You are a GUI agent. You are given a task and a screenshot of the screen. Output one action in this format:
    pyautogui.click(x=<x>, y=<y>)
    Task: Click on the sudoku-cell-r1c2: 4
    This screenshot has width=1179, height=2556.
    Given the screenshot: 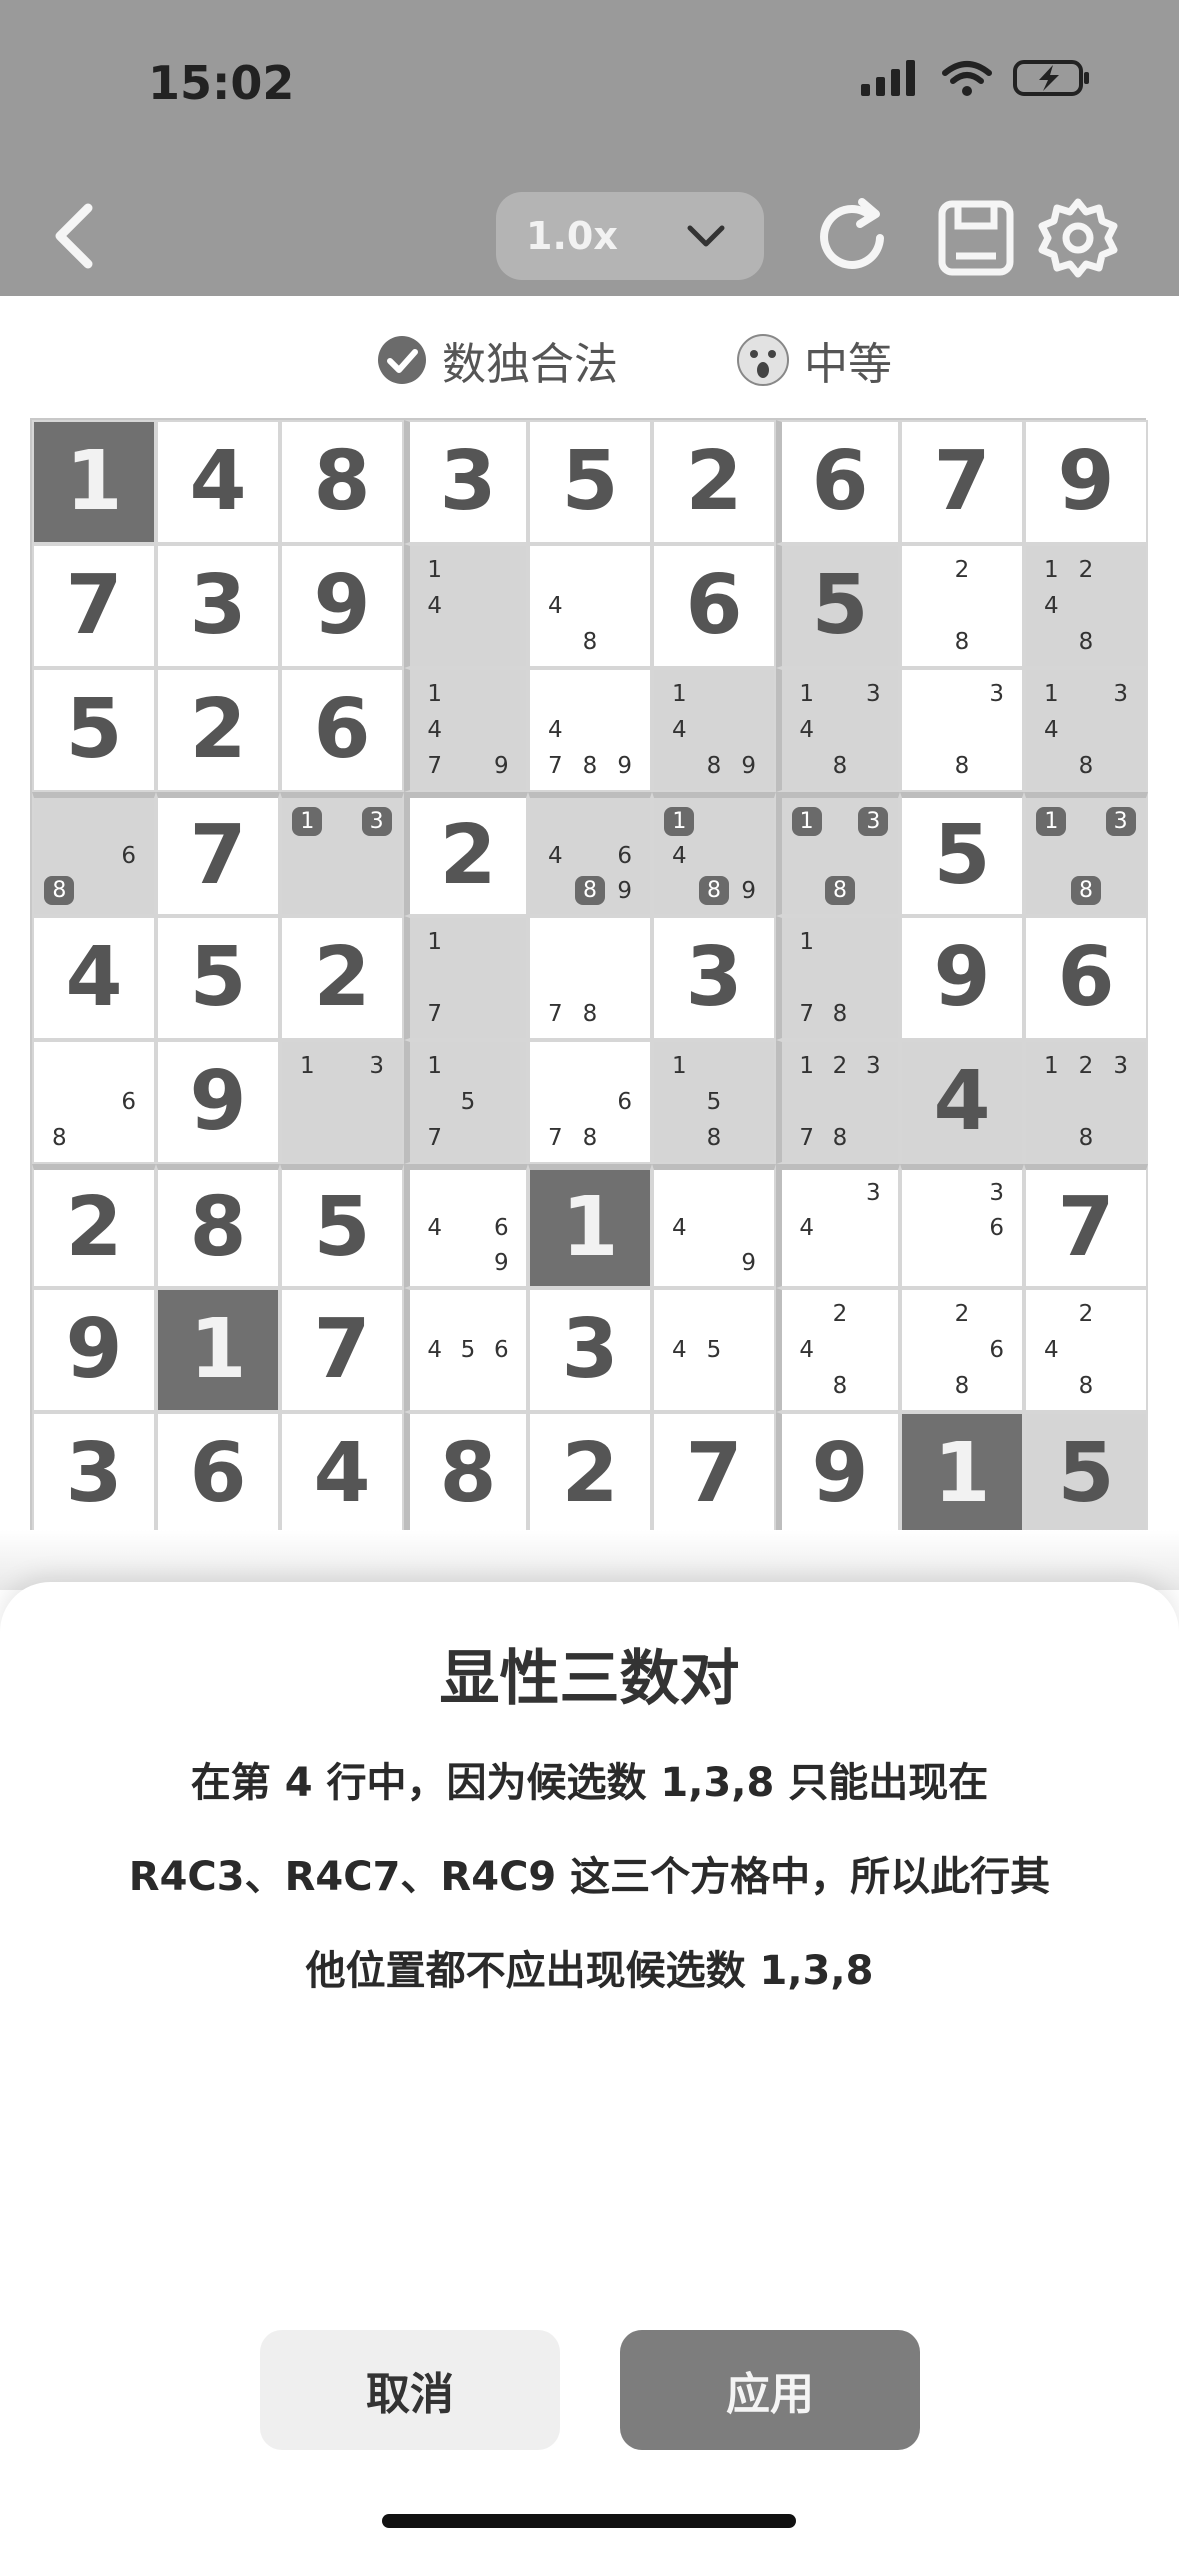 What is the action you would take?
    pyautogui.click(x=218, y=482)
    